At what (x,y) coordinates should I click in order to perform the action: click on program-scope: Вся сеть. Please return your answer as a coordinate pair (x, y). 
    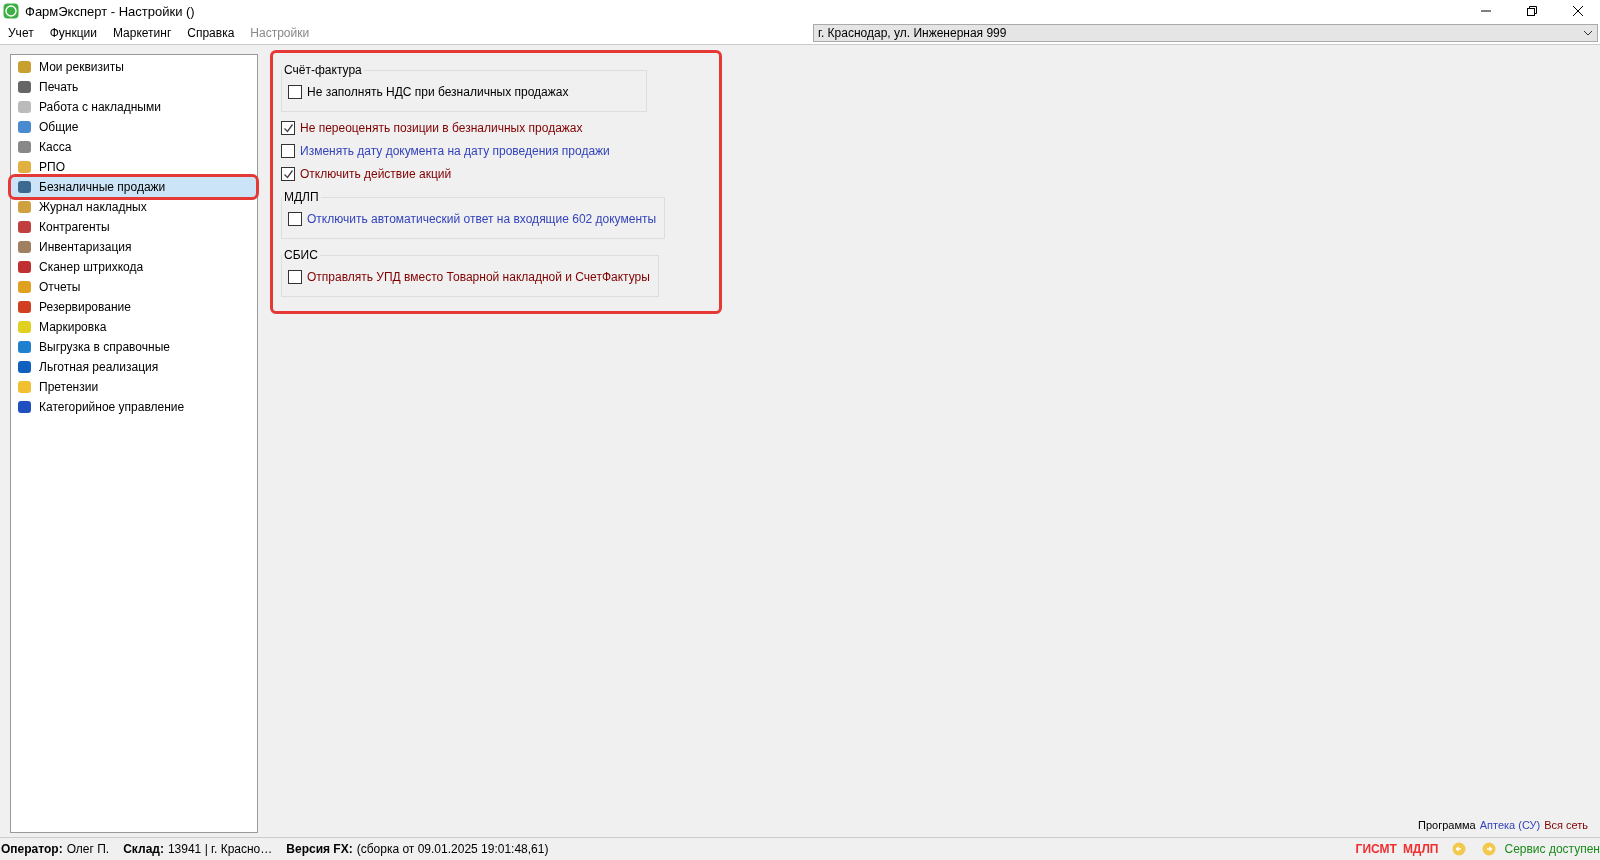
    Looking at the image, I should click on (1566, 825).